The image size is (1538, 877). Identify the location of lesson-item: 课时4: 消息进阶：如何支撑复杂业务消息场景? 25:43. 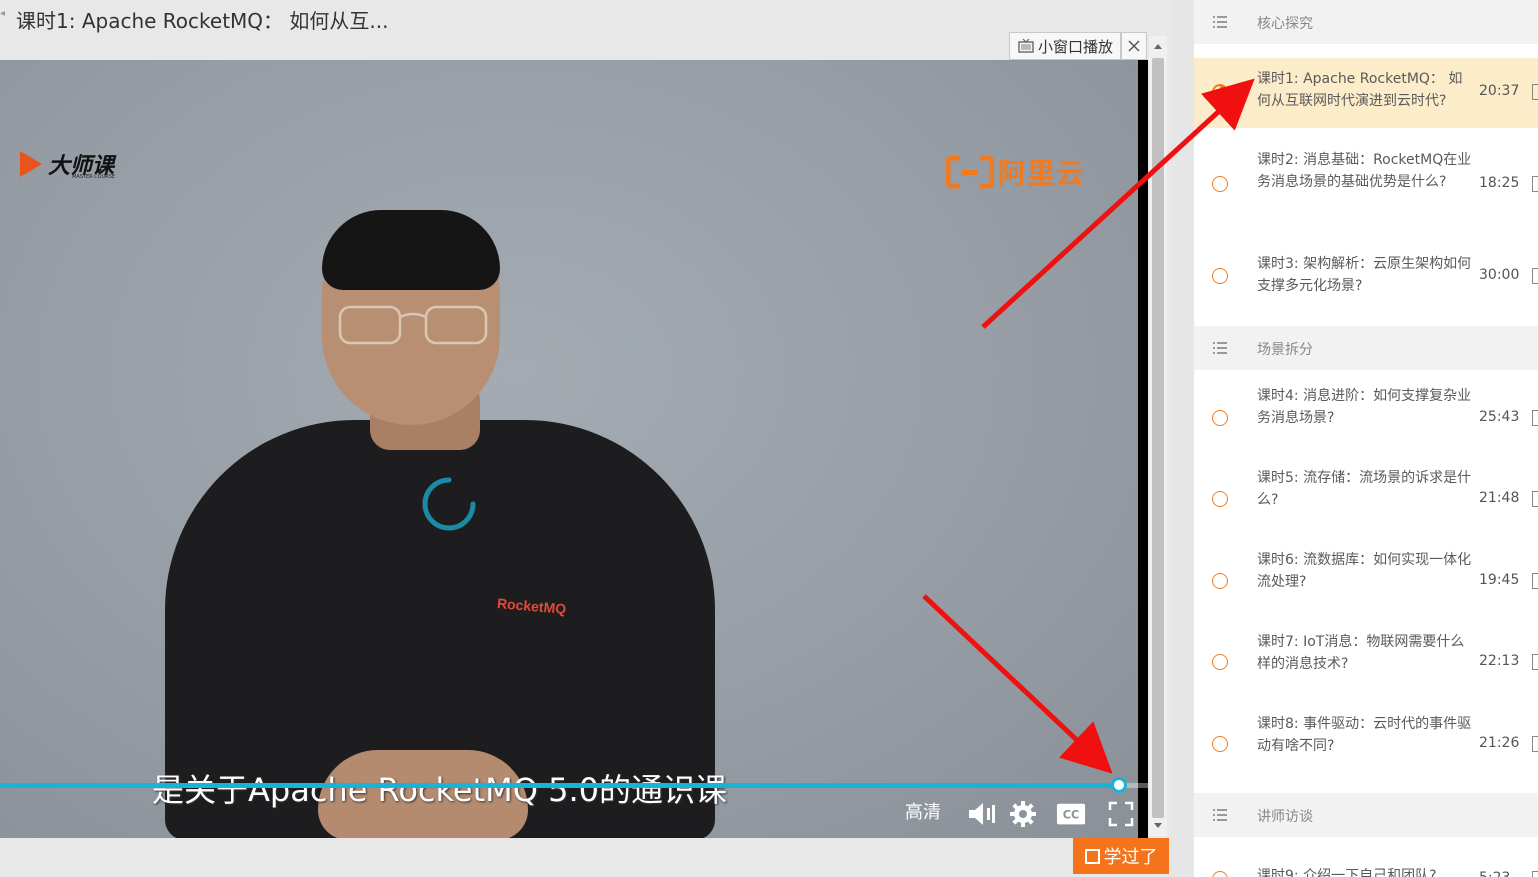
(1366, 413).